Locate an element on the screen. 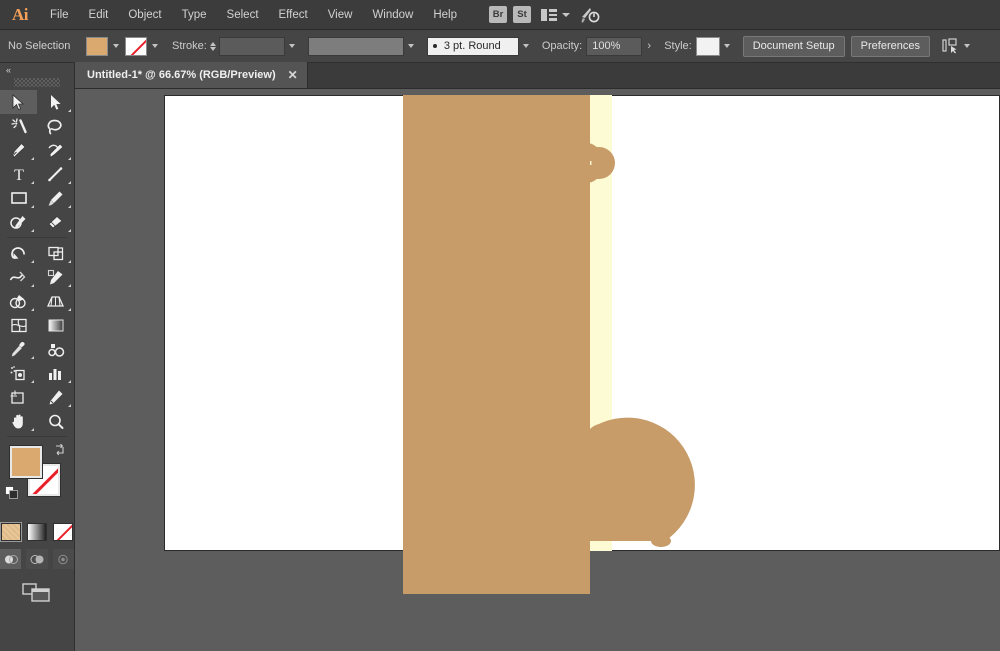  direct-selection-tool is located at coordinates (55, 102).